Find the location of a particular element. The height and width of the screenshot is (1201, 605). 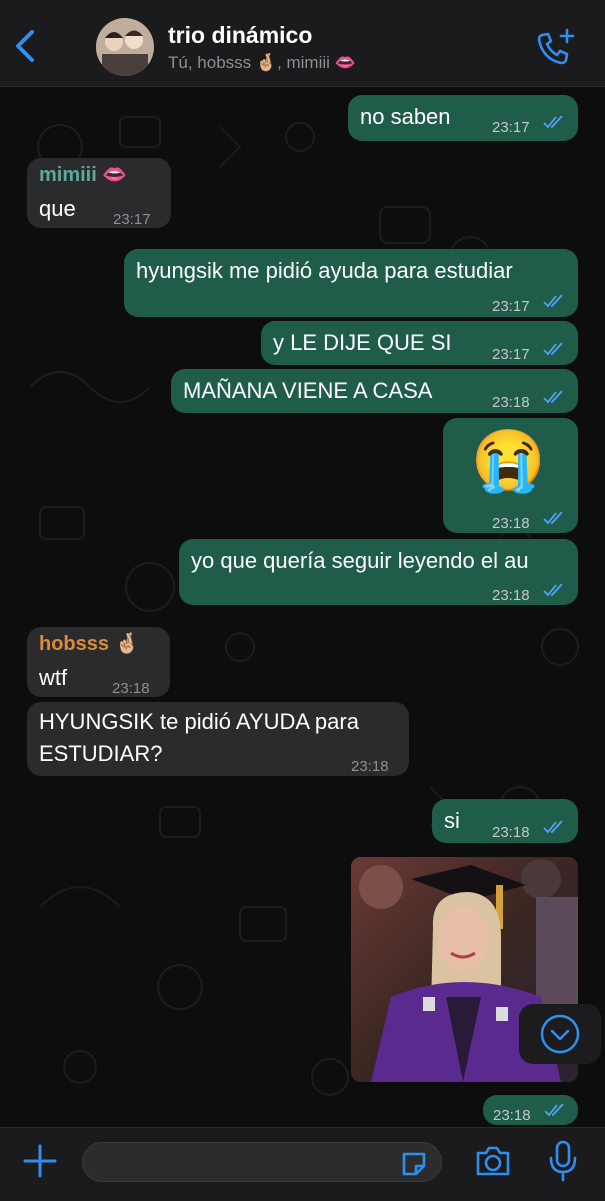

camera-icon is located at coordinates (493, 1161).